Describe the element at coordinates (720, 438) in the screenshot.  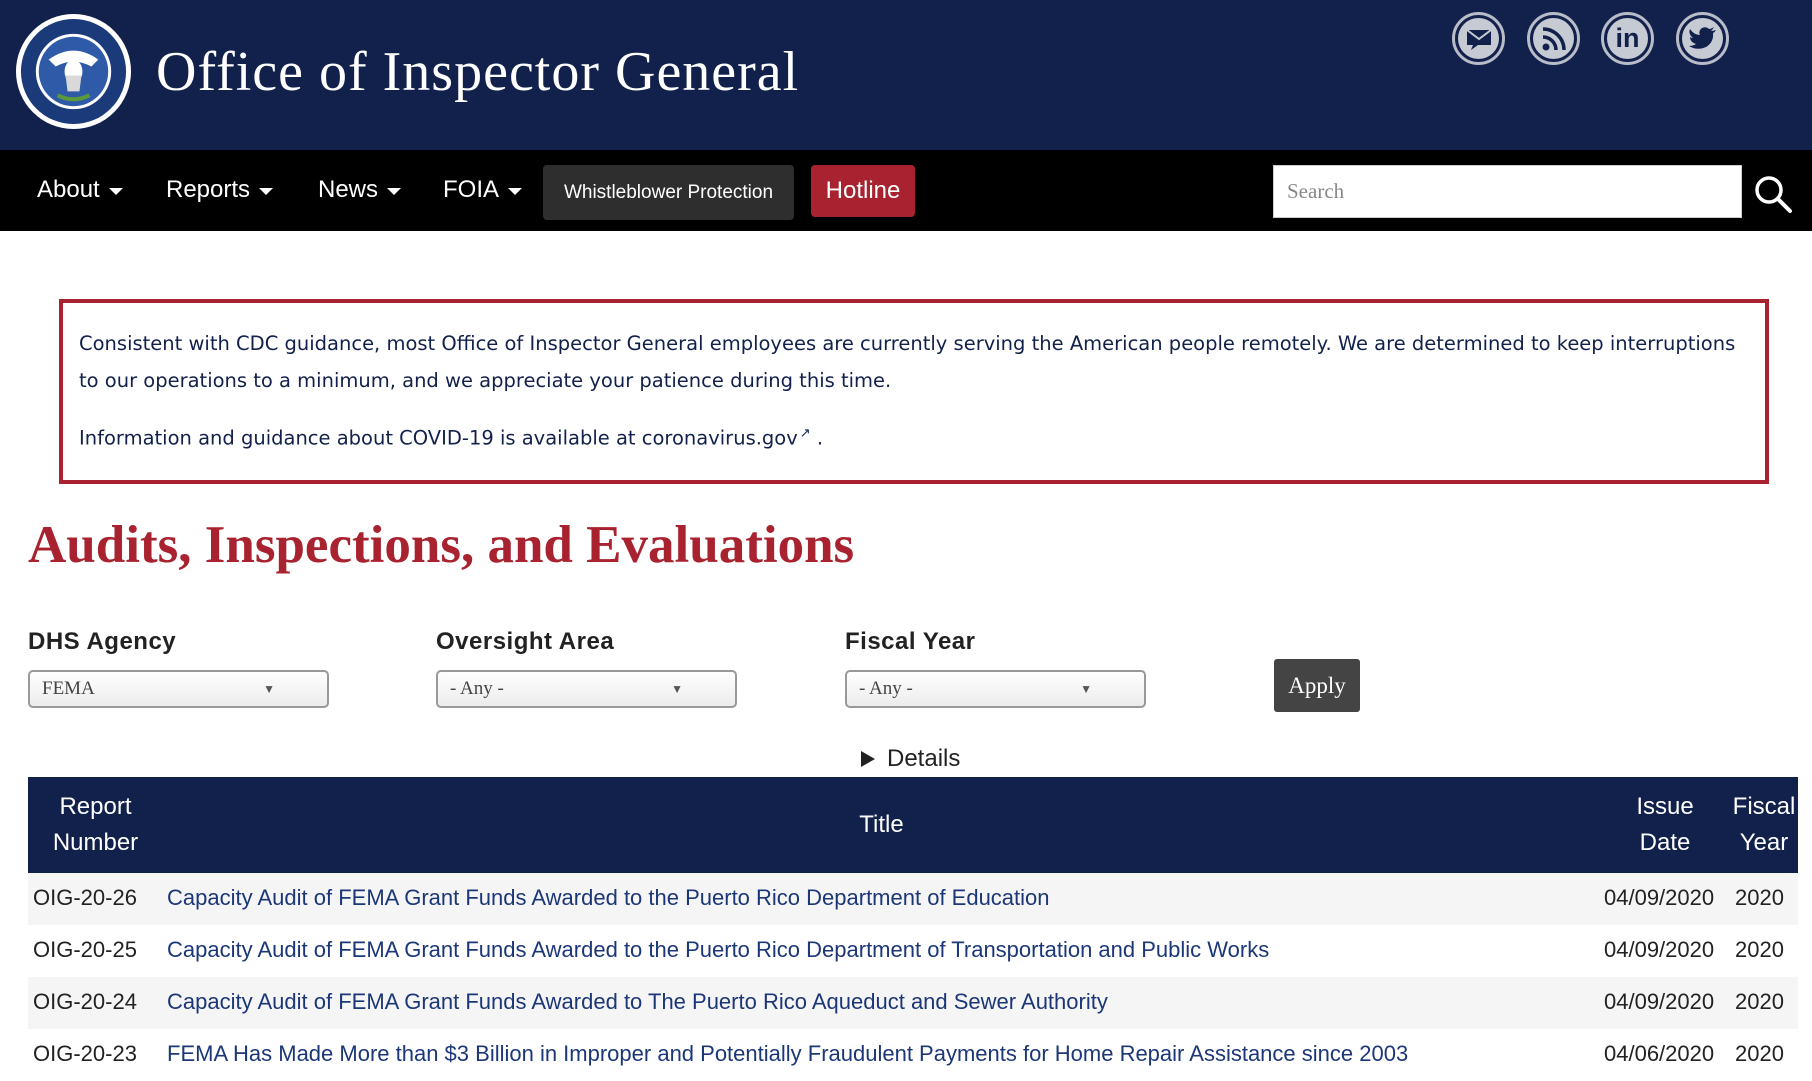
I see `coronavirus-gov-link: coronavirus.gov` at that location.